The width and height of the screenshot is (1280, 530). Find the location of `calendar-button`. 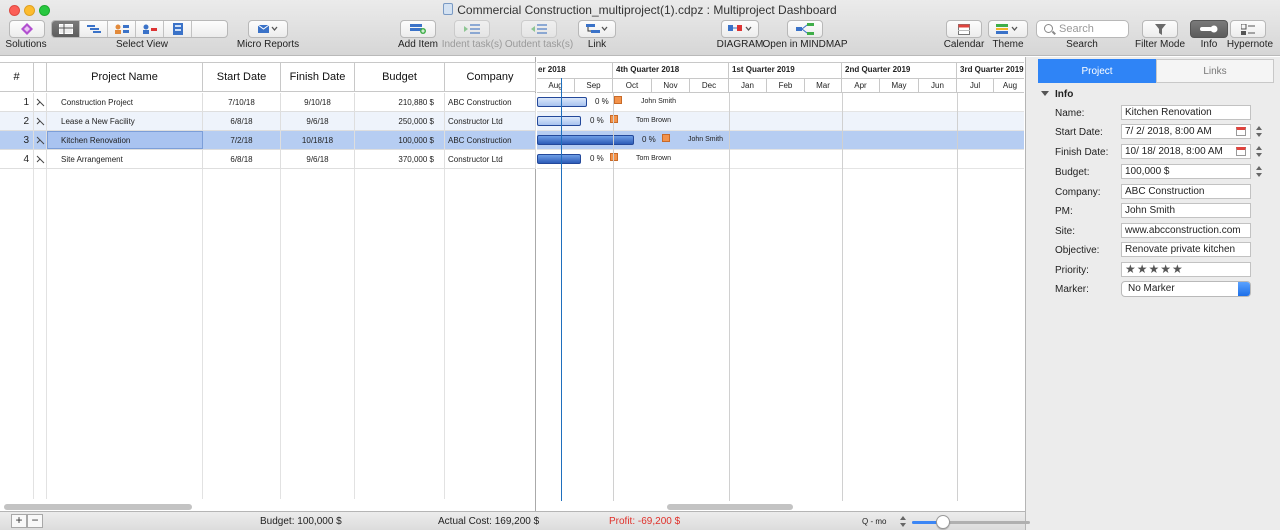

calendar-button is located at coordinates (964, 29).